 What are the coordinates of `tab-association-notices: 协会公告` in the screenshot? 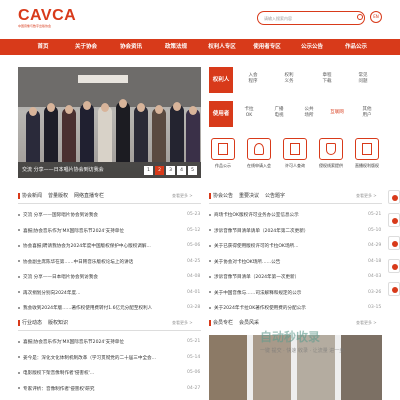 It's located at (221, 196).